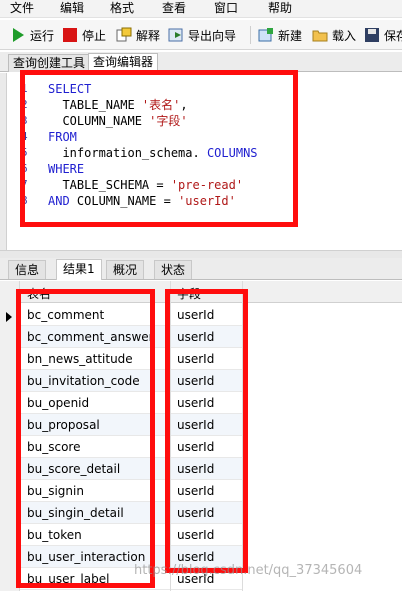 This screenshot has height=591, width=402. What do you see at coordinates (372, 35) in the screenshot?
I see `save-icon` at bounding box center [372, 35].